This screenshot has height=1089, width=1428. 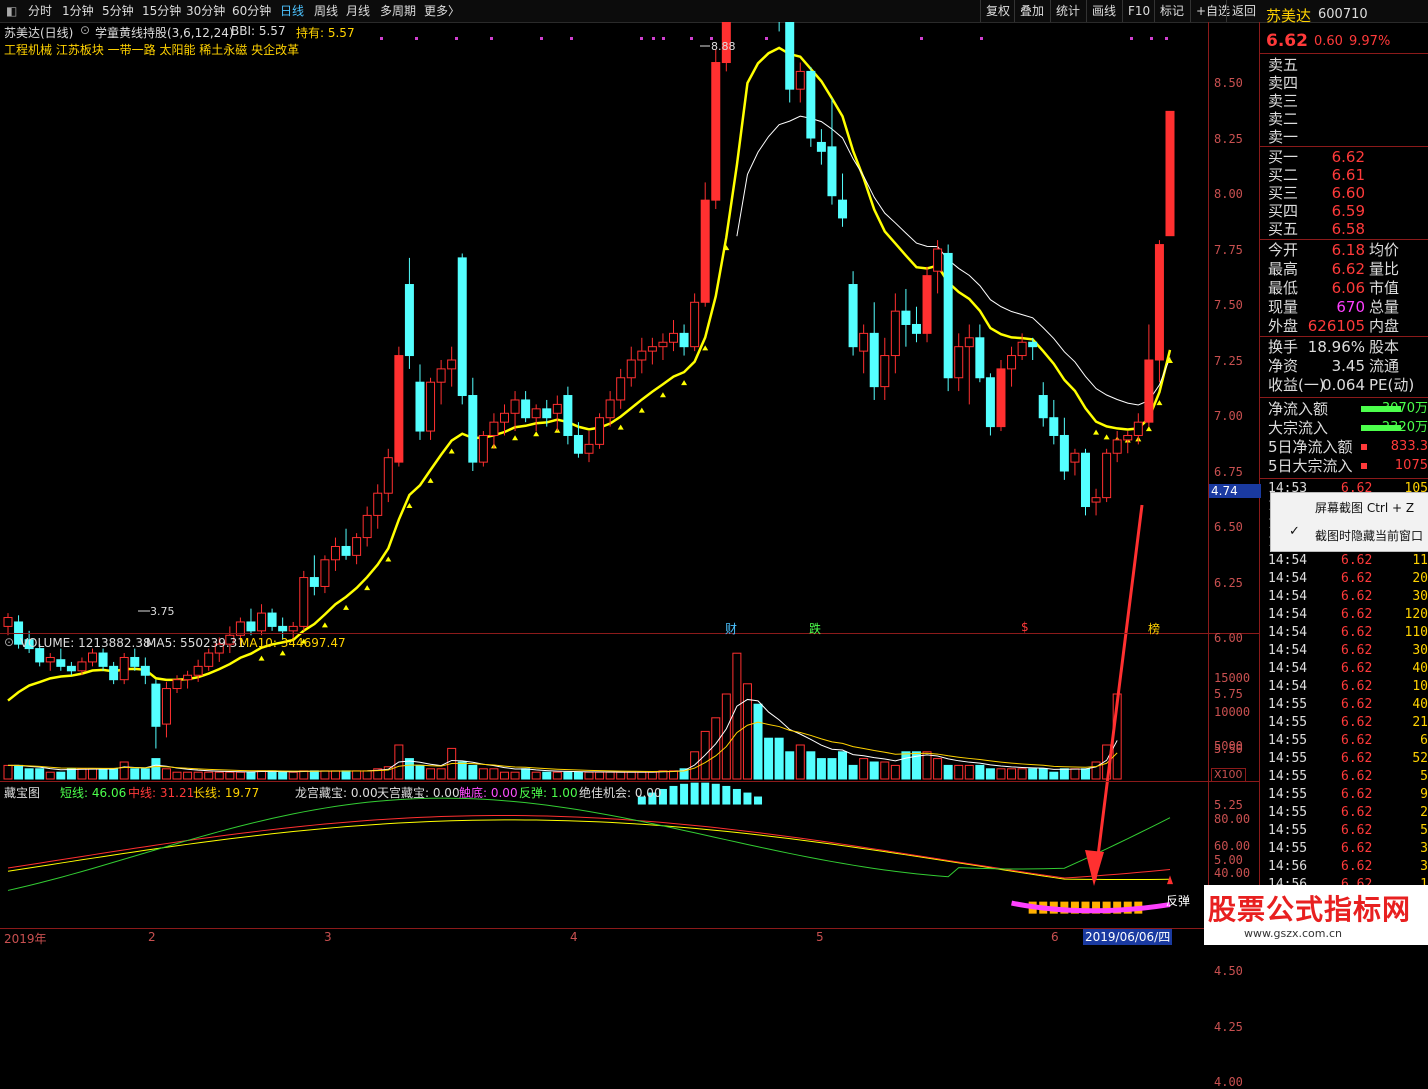 What do you see at coordinates (1348, 250) in the screenshot?
I see `stat-row-value: 6.18` at bounding box center [1348, 250].